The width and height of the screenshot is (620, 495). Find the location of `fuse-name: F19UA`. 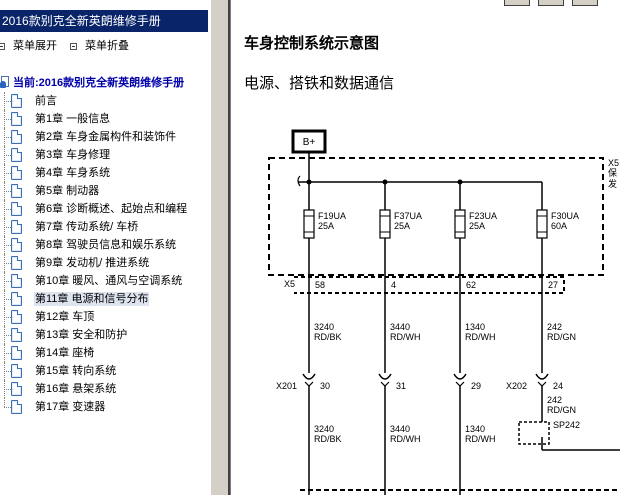

fuse-name: F19UA is located at coordinates (332, 216).